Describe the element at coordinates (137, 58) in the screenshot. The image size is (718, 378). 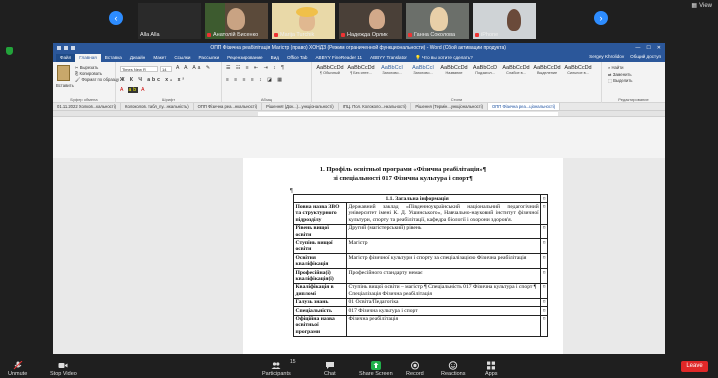
I see `tab-design: Дизайн` at that location.